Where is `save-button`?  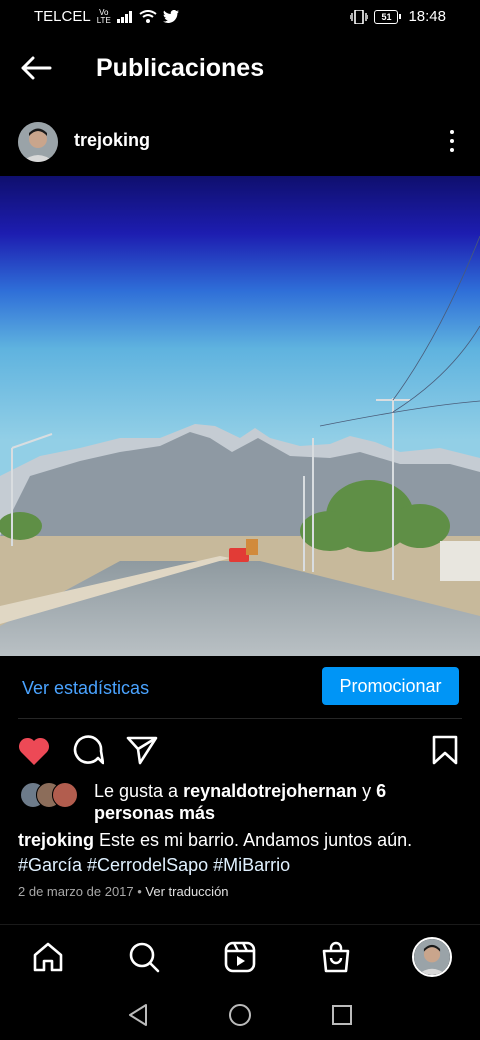
save-button is located at coordinates (445, 750).